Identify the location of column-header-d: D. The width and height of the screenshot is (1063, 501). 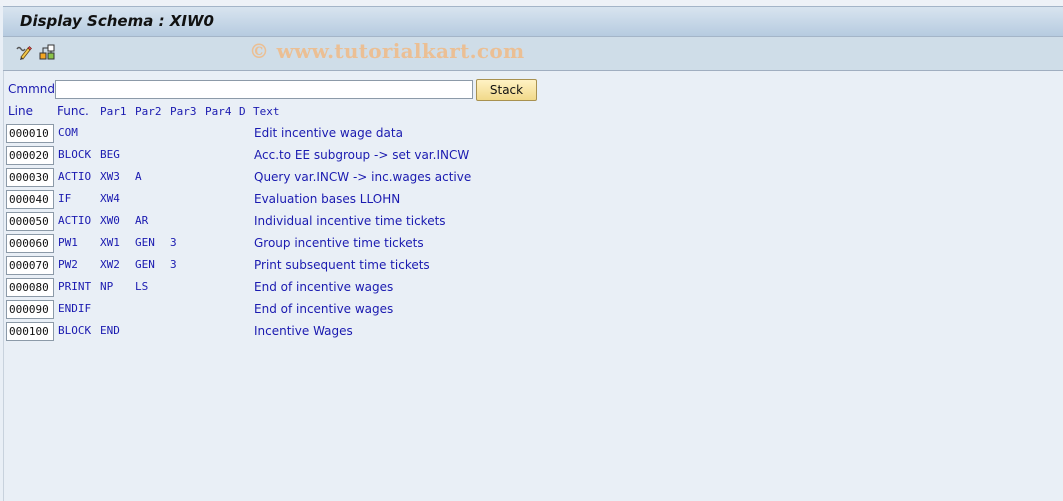
(242, 111).